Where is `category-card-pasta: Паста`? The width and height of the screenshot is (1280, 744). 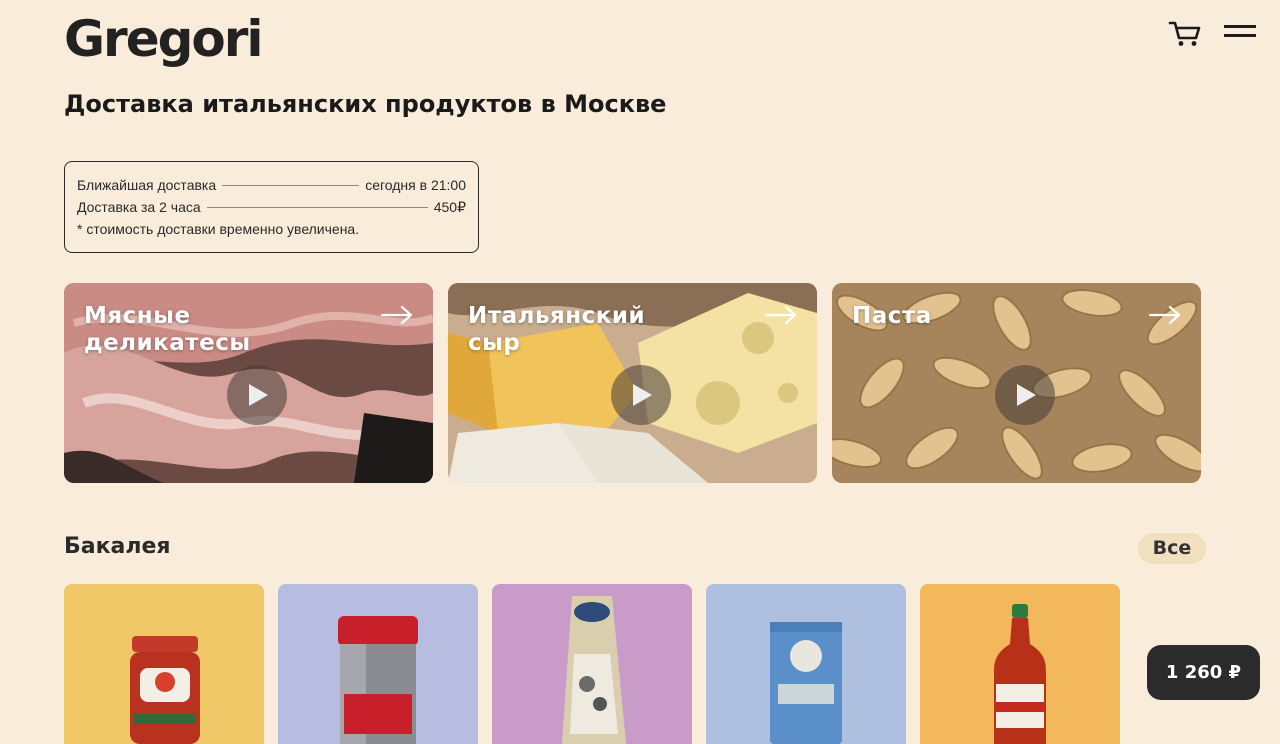
category-card-pasta: Паста is located at coordinates (1016, 383).